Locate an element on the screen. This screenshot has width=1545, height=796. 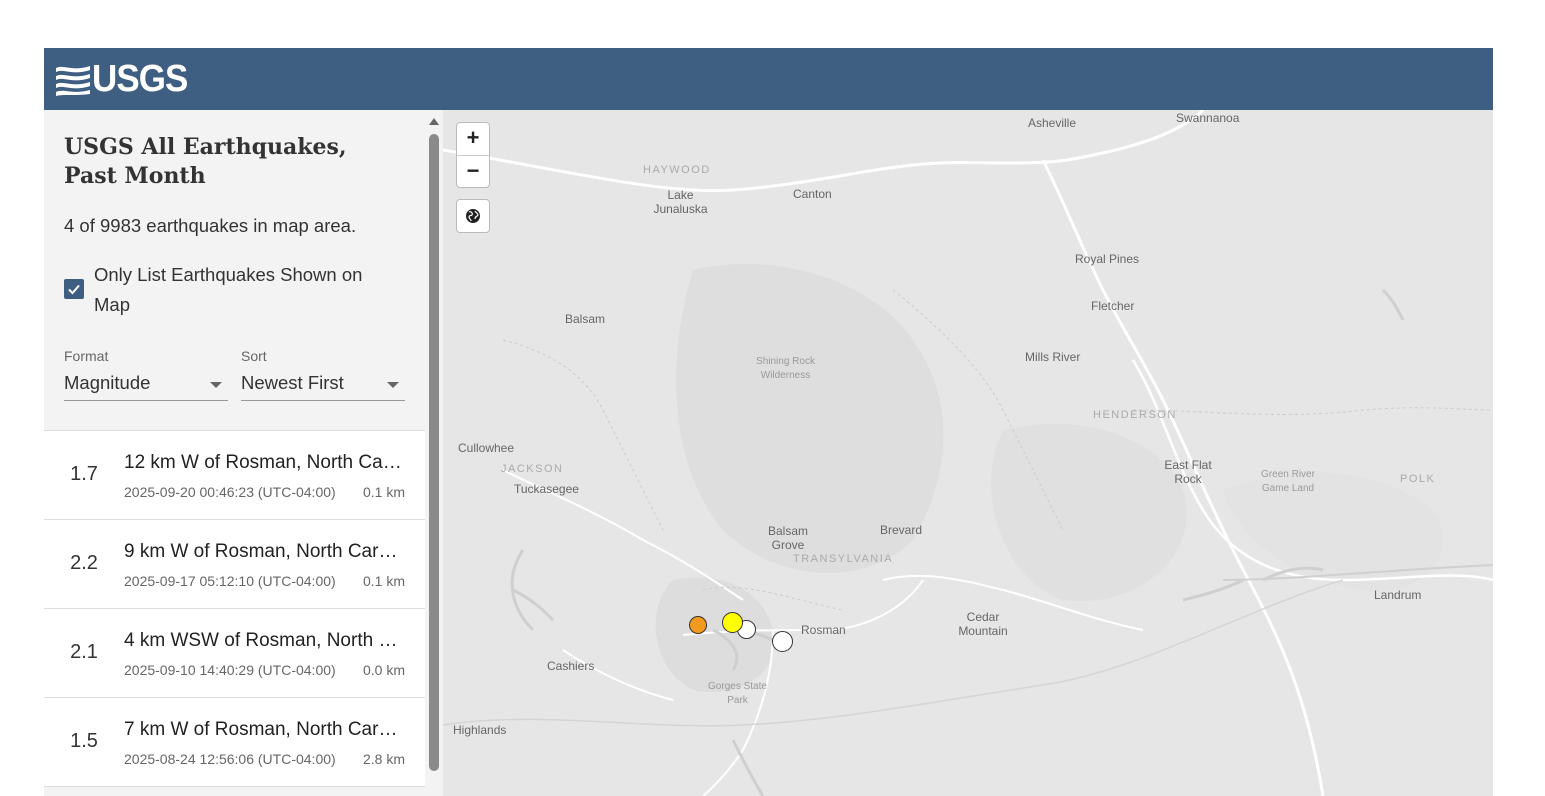
map-label-henderson: HENDERSON is located at coordinates (1135, 415).